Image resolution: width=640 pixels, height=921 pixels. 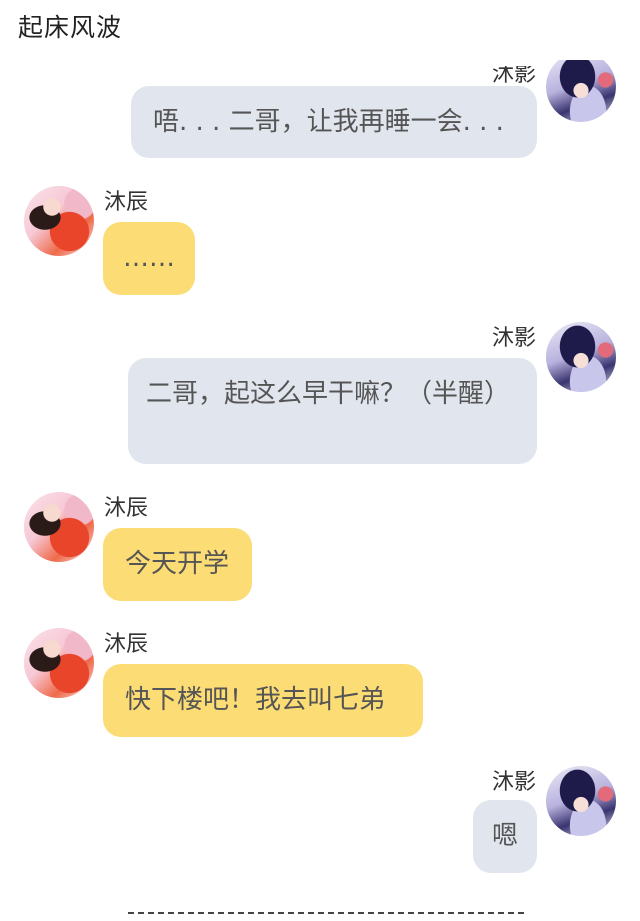 I want to click on message-bubble: 二哥，起这么早干嘛？（半醒）, so click(x=332, y=411).